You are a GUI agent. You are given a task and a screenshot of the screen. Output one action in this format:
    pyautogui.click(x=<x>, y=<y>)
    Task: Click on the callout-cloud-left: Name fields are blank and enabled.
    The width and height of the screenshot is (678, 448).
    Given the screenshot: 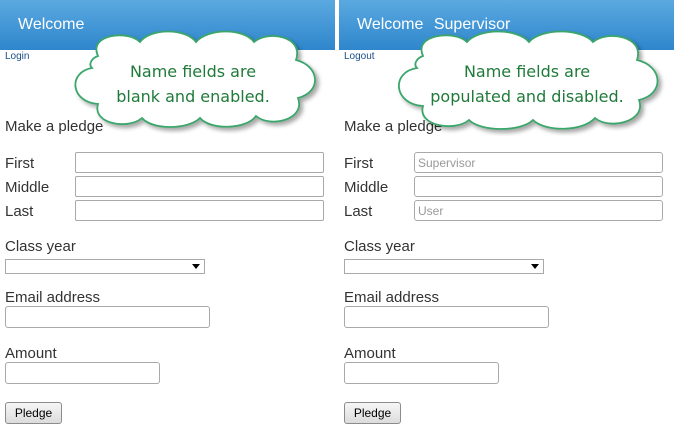 What is the action you would take?
    pyautogui.click(x=193, y=80)
    